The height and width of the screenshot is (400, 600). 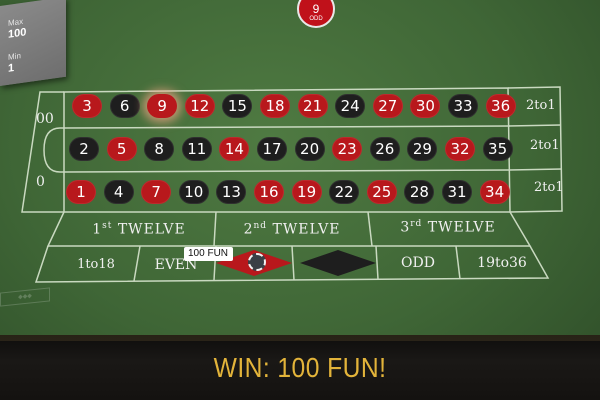 What do you see at coordinates (306, 192) in the screenshot?
I see `number-19: 19` at bounding box center [306, 192].